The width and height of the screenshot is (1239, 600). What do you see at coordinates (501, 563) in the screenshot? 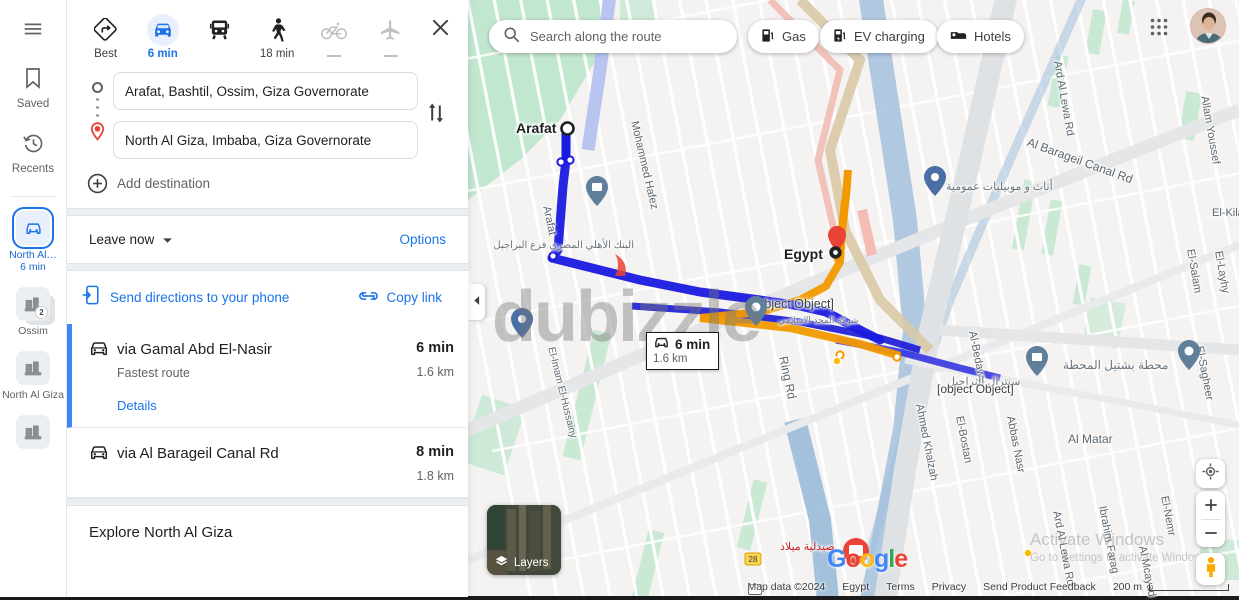
I see `layers-icon` at bounding box center [501, 563].